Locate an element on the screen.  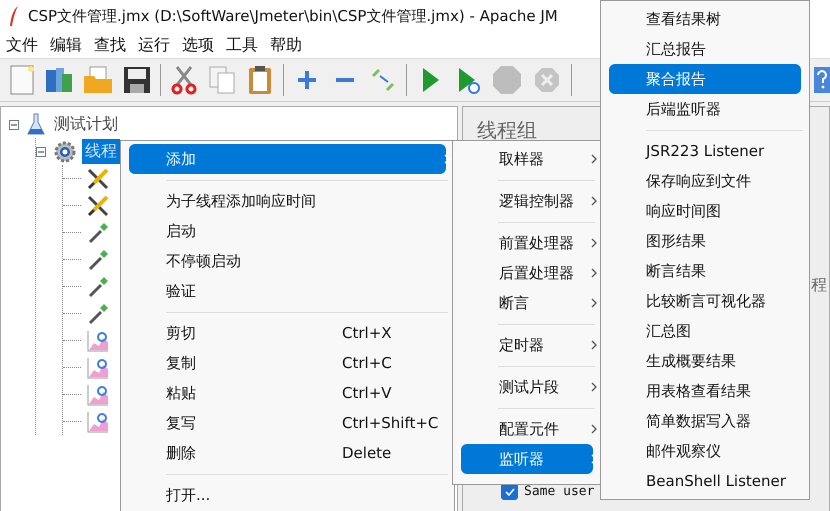
menu-item: 前置处理器 is located at coordinates (527, 243).